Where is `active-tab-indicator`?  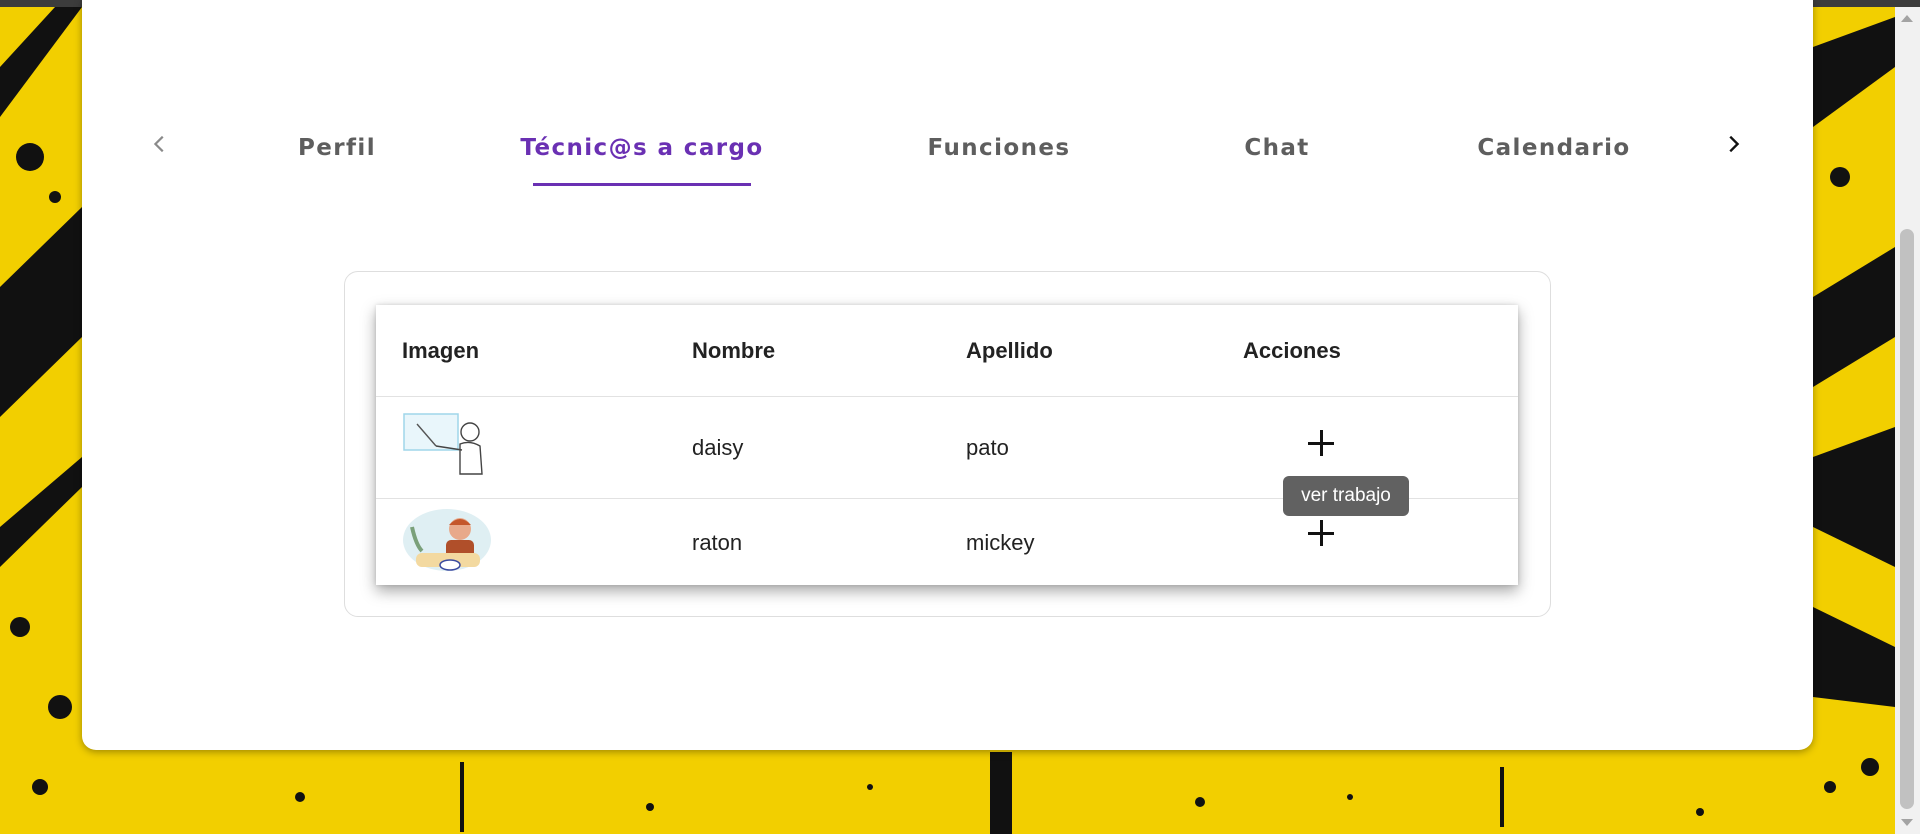
active-tab-indicator is located at coordinates (642, 184).